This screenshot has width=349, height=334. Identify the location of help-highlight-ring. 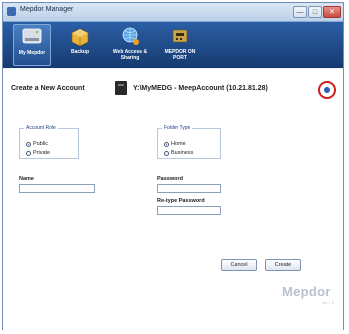
(327, 90).